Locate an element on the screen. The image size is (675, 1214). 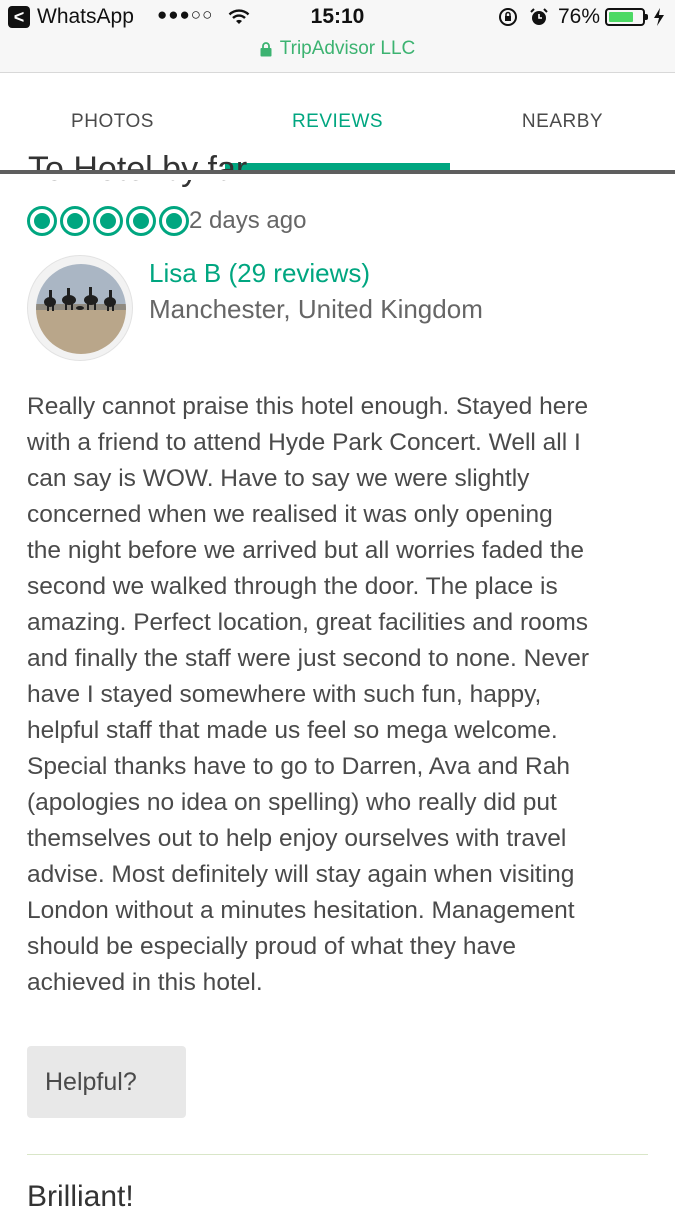
url-bar: TripAdvisor LLC is located at coordinates (337, 54).